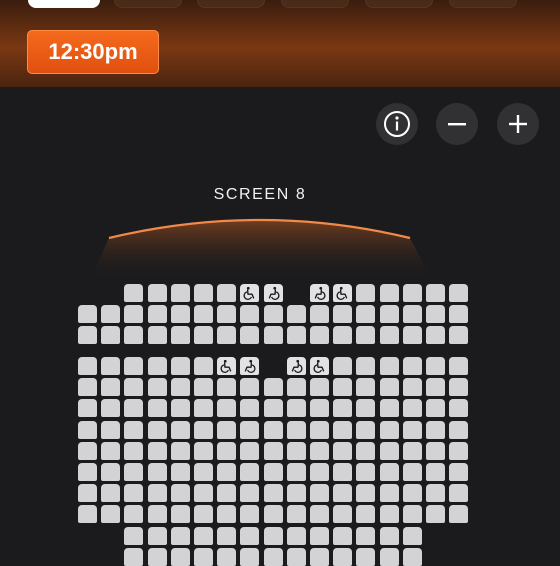 This screenshot has height=566, width=560. What do you see at coordinates (399, 4) in the screenshot?
I see `date-tab` at bounding box center [399, 4].